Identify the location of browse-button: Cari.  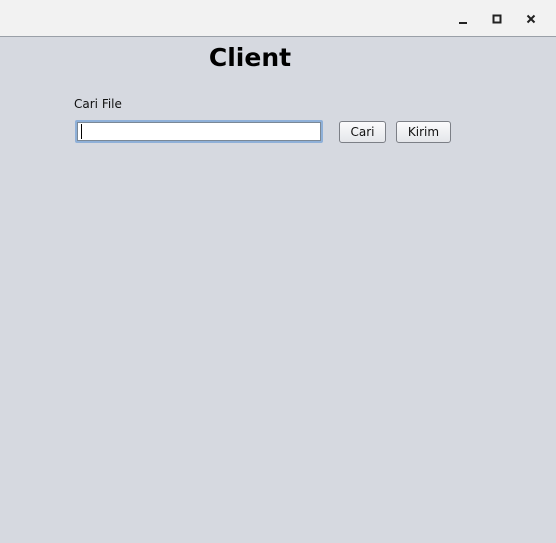
(362, 132).